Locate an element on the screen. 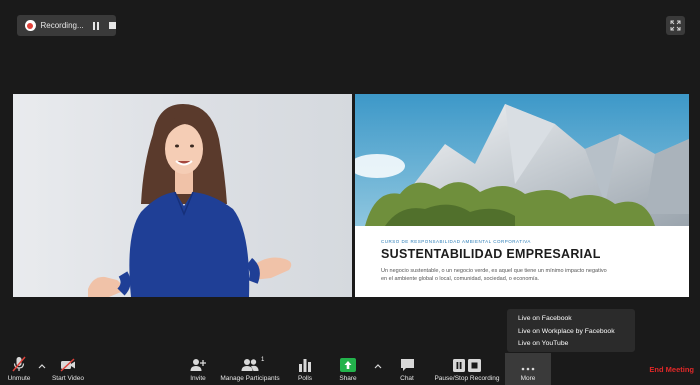 The width and height of the screenshot is (700, 385). pause-recording-icon is located at coordinates (96, 25).